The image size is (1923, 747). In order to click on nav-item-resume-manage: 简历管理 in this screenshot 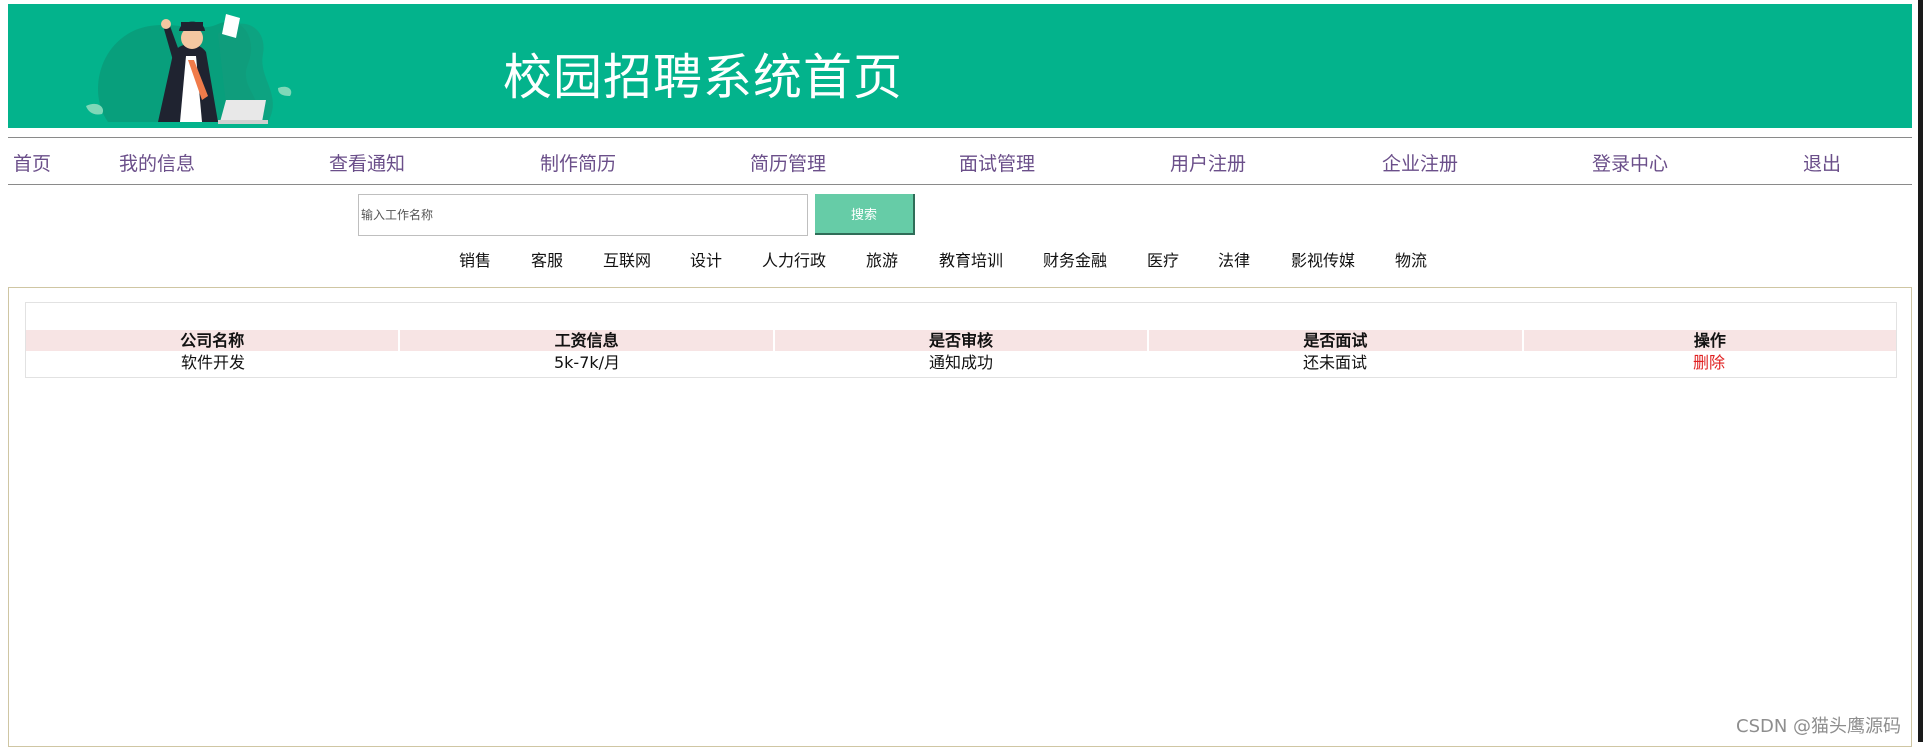, I will do `click(788, 162)`.